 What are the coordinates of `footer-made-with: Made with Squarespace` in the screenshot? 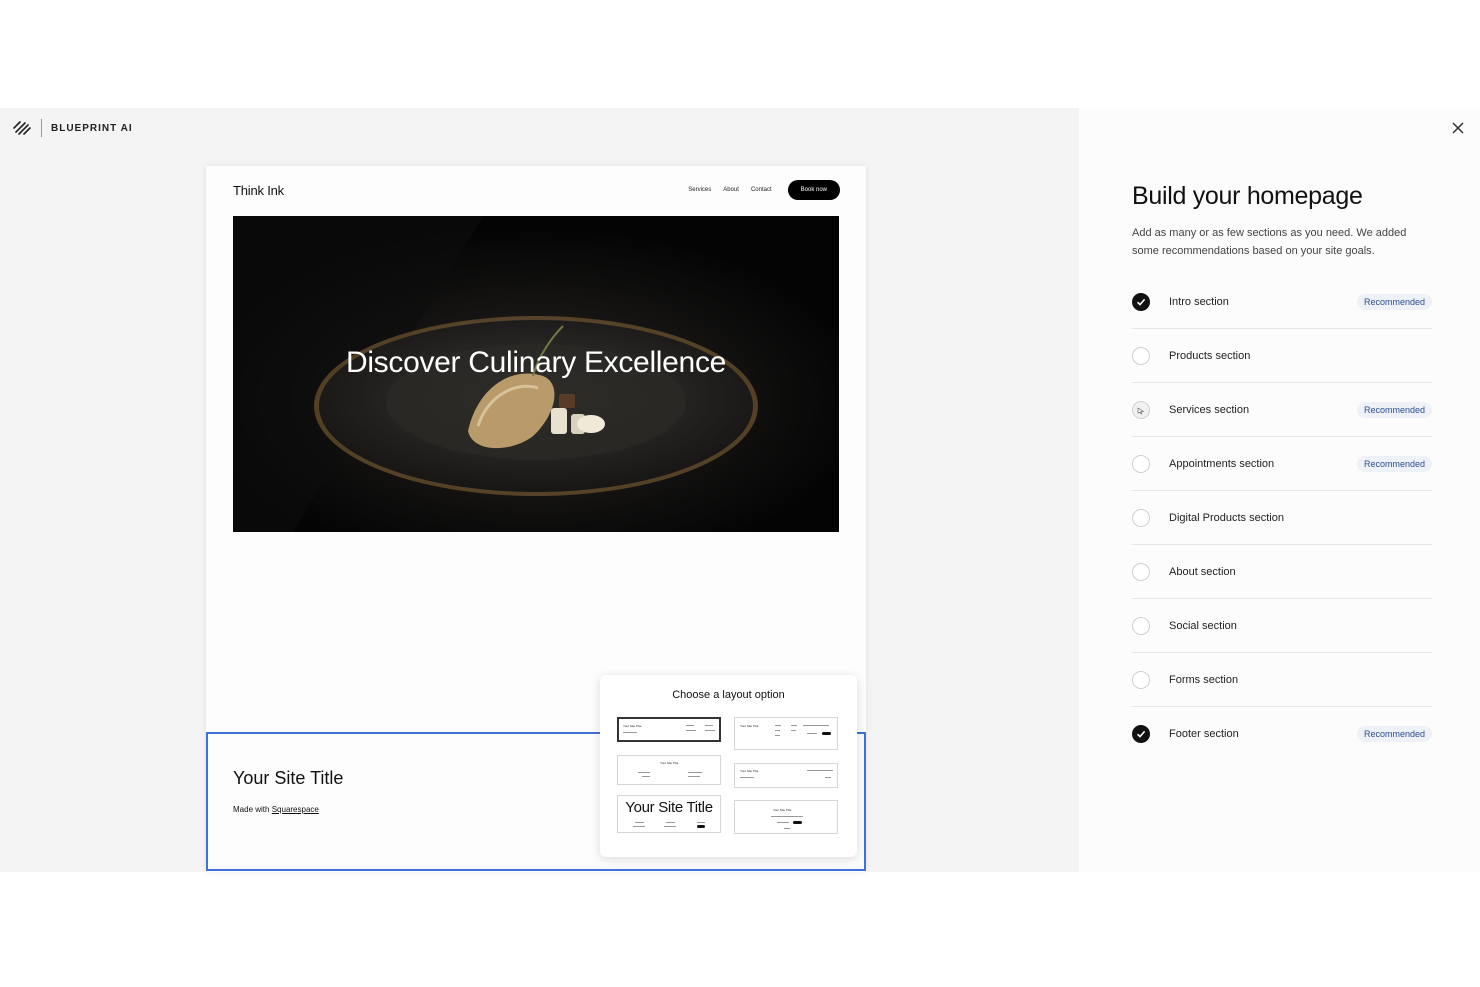 It's located at (276, 809).